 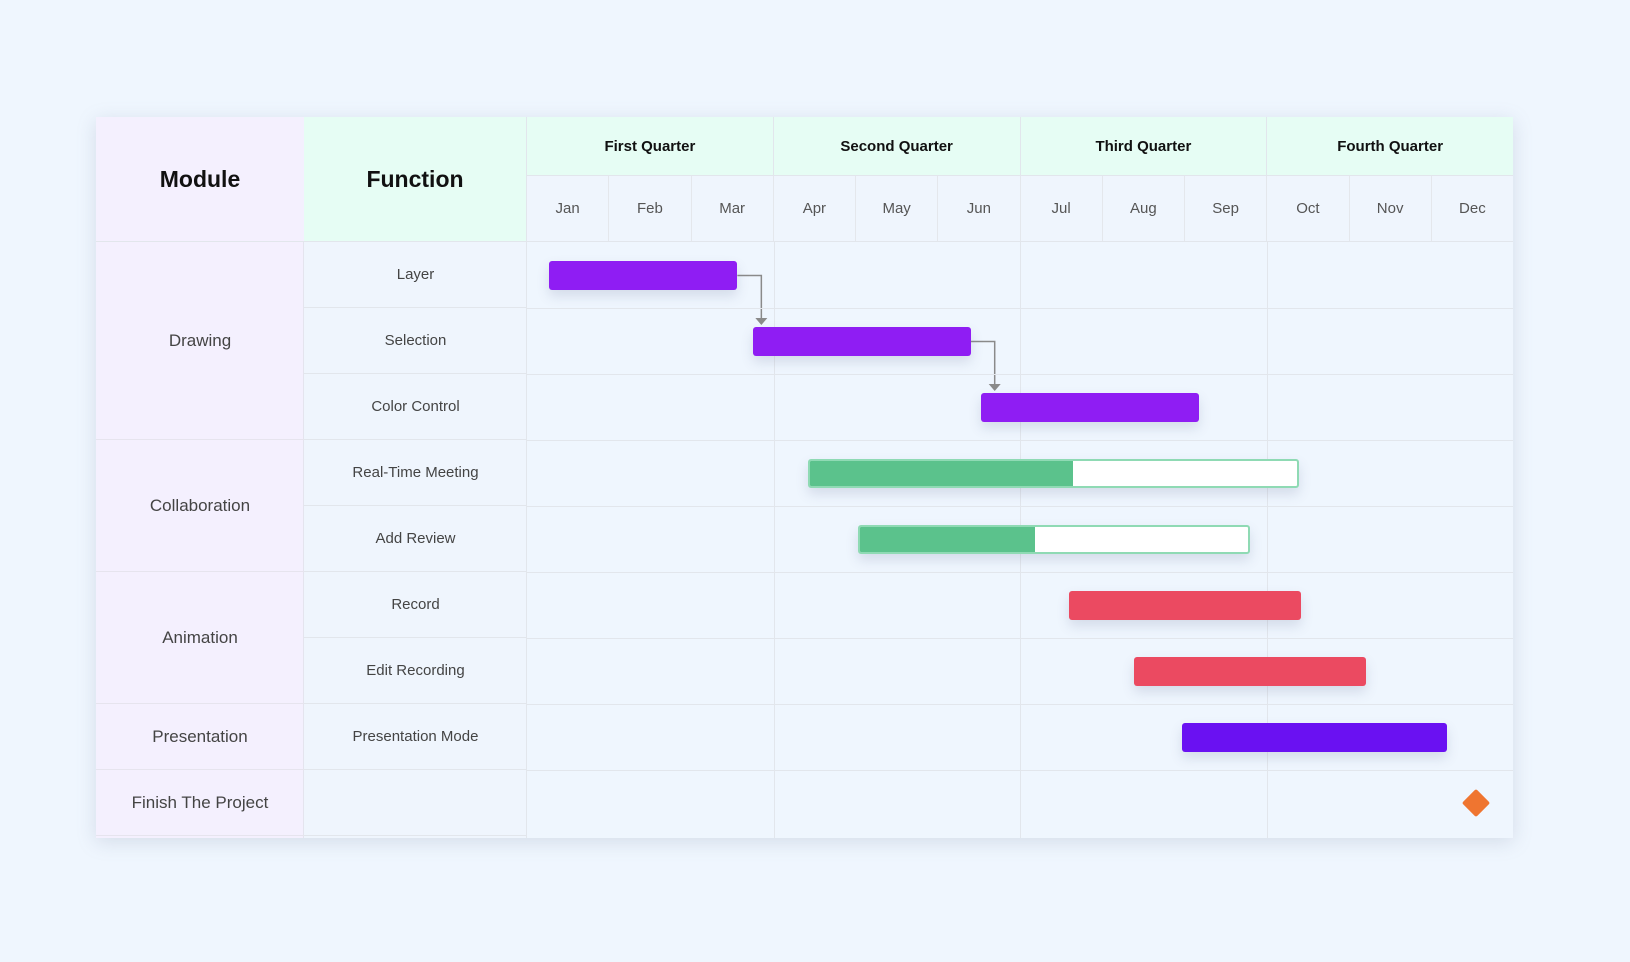 I want to click on month-label: Mar, so click(x=733, y=208).